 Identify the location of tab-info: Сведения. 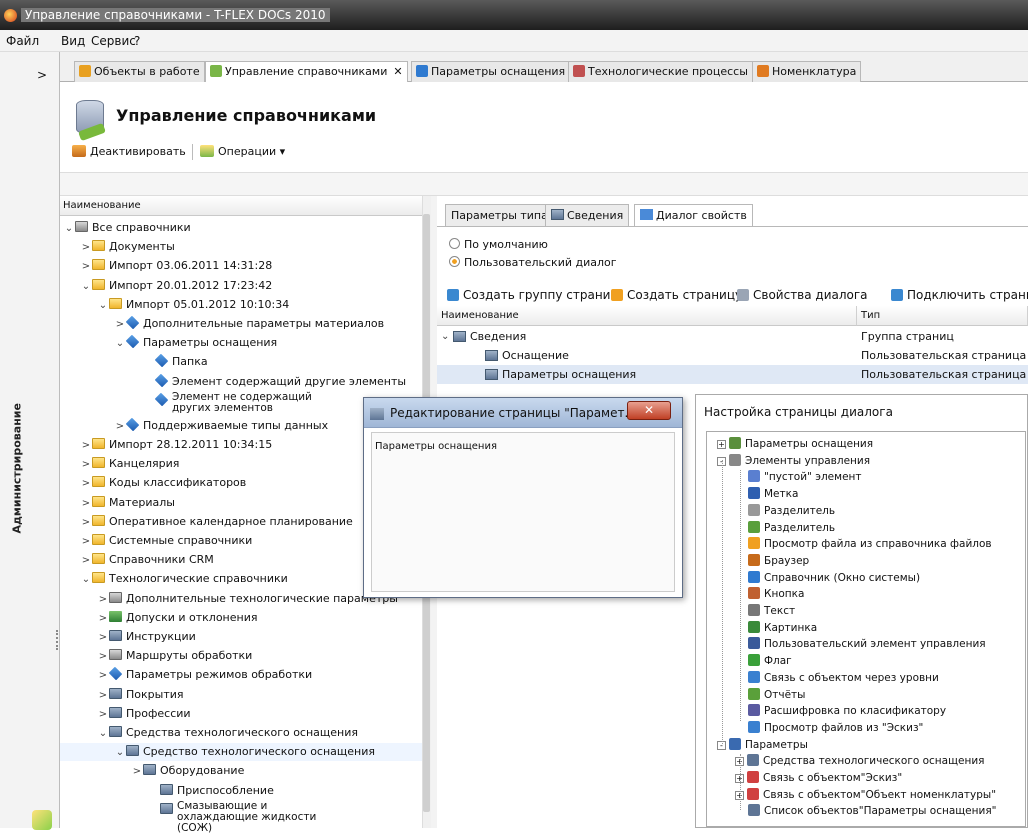
(587, 215).